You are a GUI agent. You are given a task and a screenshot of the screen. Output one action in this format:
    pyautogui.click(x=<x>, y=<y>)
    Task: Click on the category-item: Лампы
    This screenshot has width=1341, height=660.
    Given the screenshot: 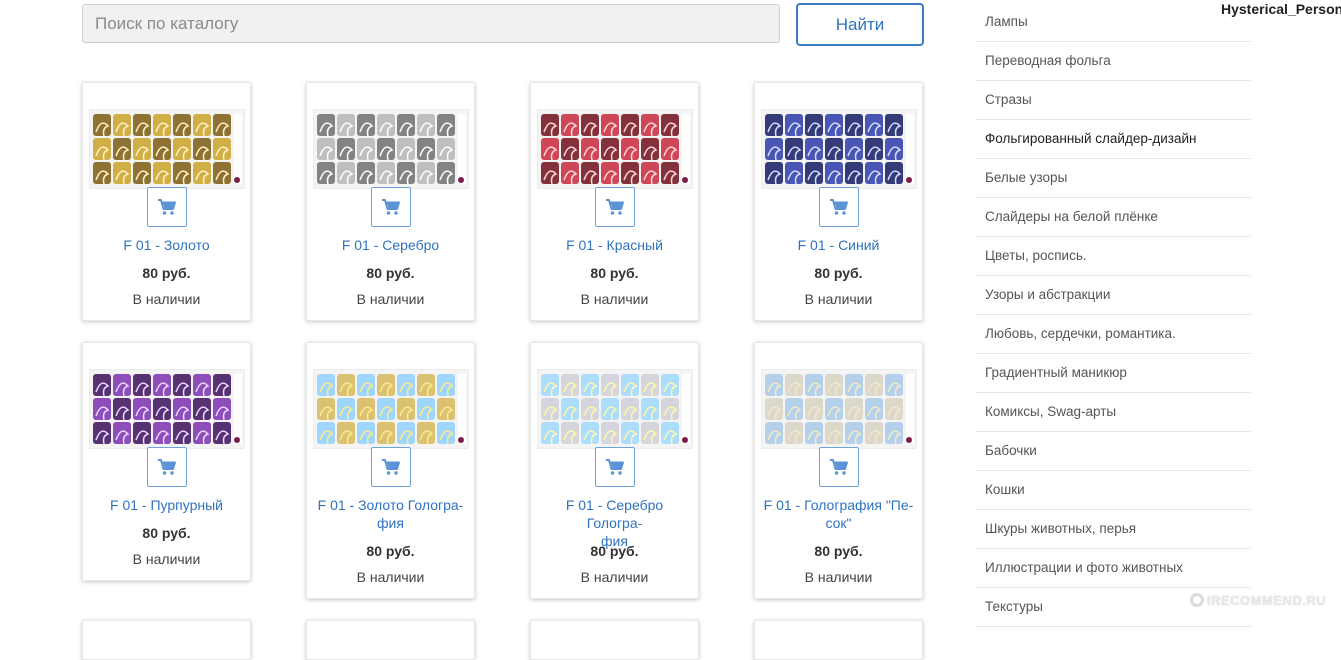 What is the action you would take?
    pyautogui.click(x=1113, y=22)
    